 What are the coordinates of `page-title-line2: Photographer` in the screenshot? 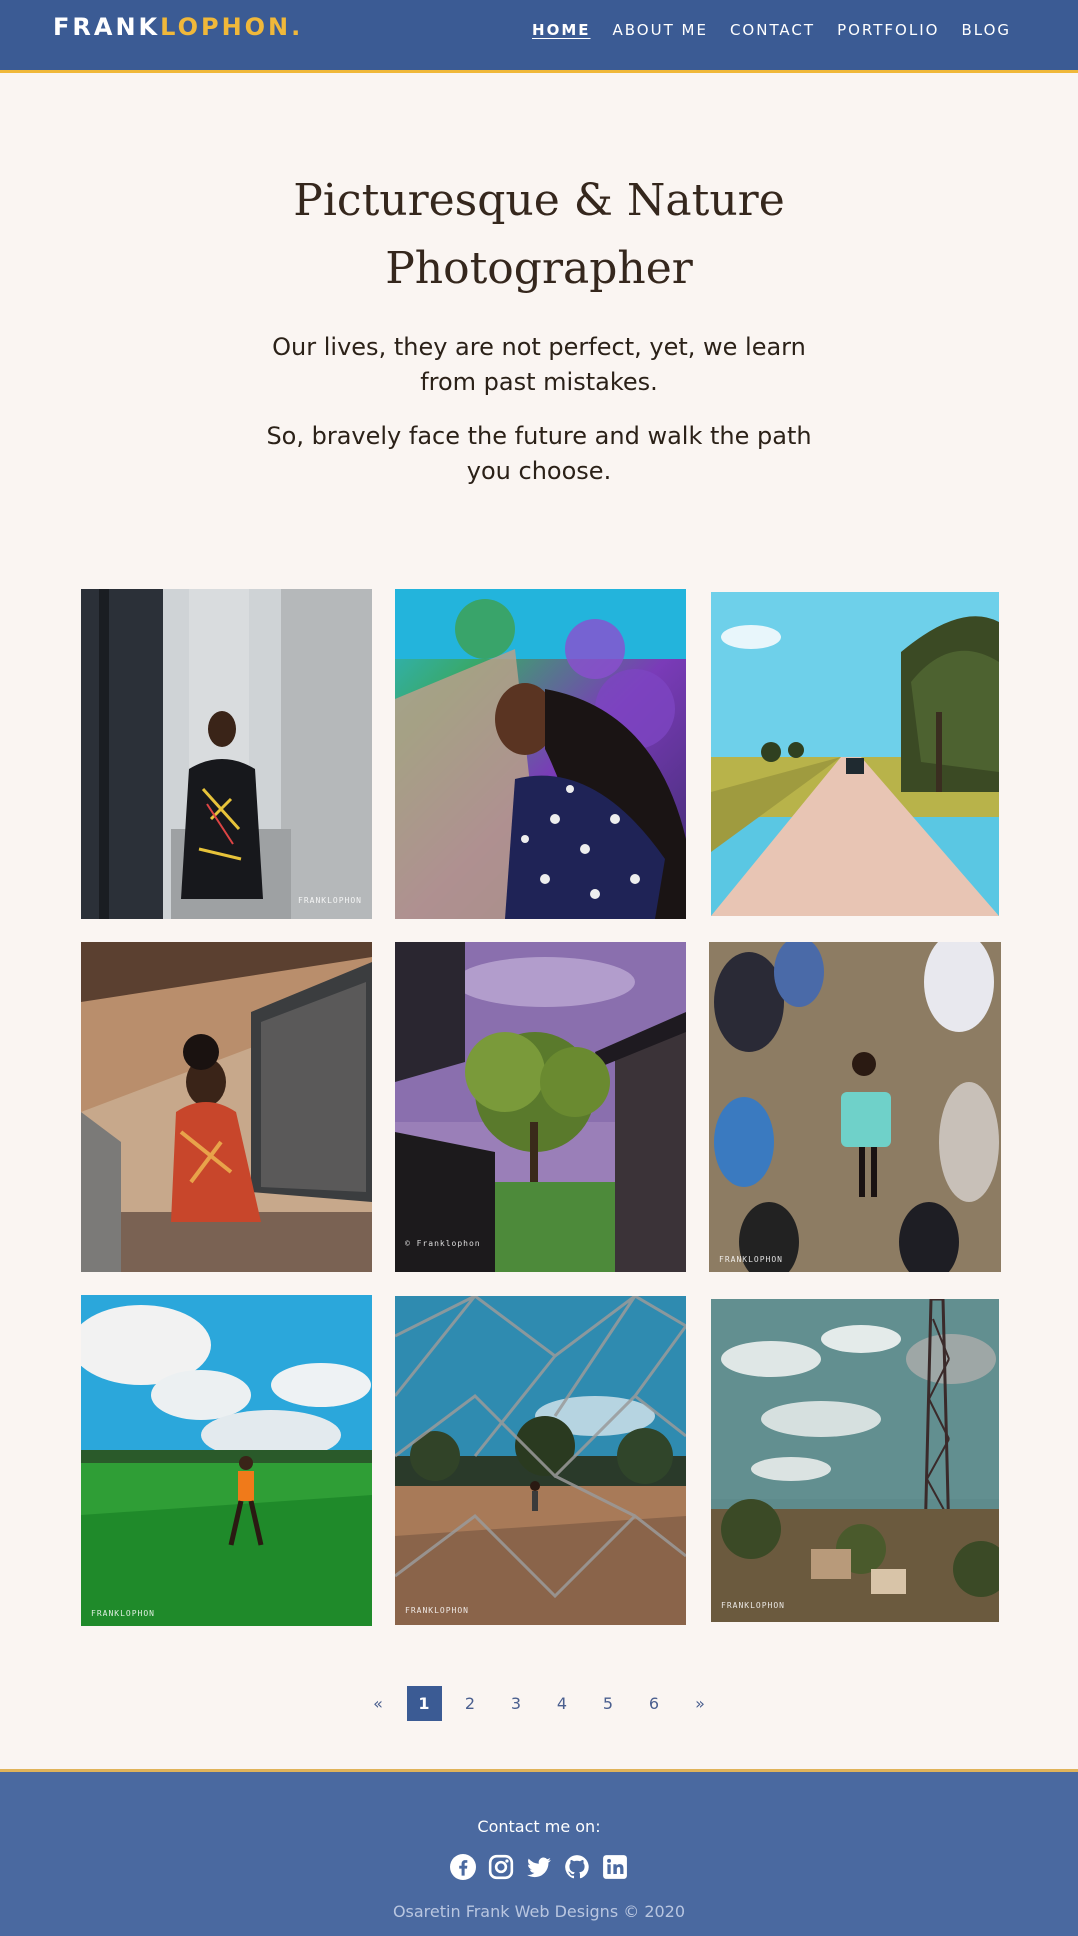 It's located at (539, 268).